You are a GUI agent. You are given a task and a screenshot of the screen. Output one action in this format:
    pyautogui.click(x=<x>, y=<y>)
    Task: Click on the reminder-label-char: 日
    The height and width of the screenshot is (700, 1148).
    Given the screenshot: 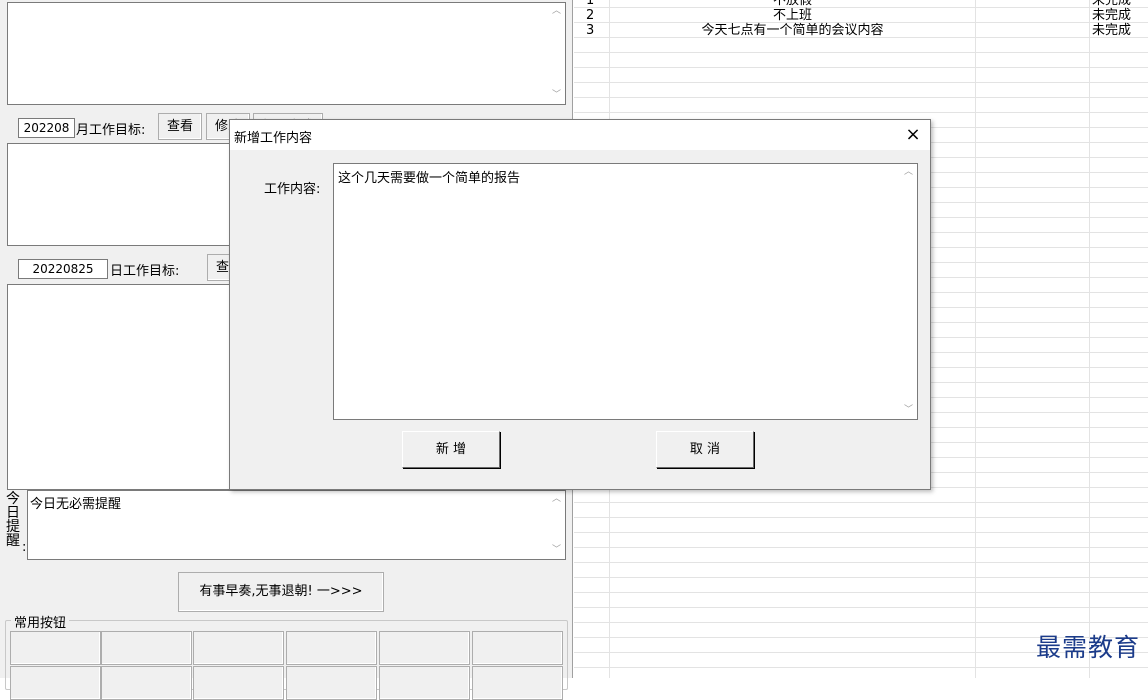 What is the action you would take?
    pyautogui.click(x=13, y=513)
    